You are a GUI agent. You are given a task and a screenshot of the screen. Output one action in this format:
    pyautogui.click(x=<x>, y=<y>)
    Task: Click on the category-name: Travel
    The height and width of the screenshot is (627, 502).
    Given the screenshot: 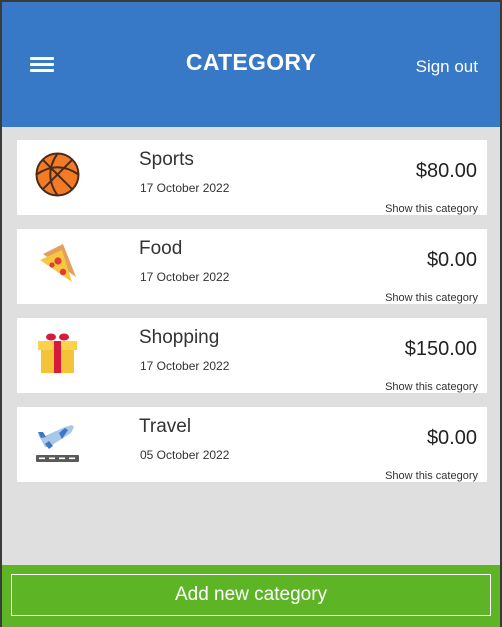 What is the action you would take?
    pyautogui.click(x=165, y=426)
    